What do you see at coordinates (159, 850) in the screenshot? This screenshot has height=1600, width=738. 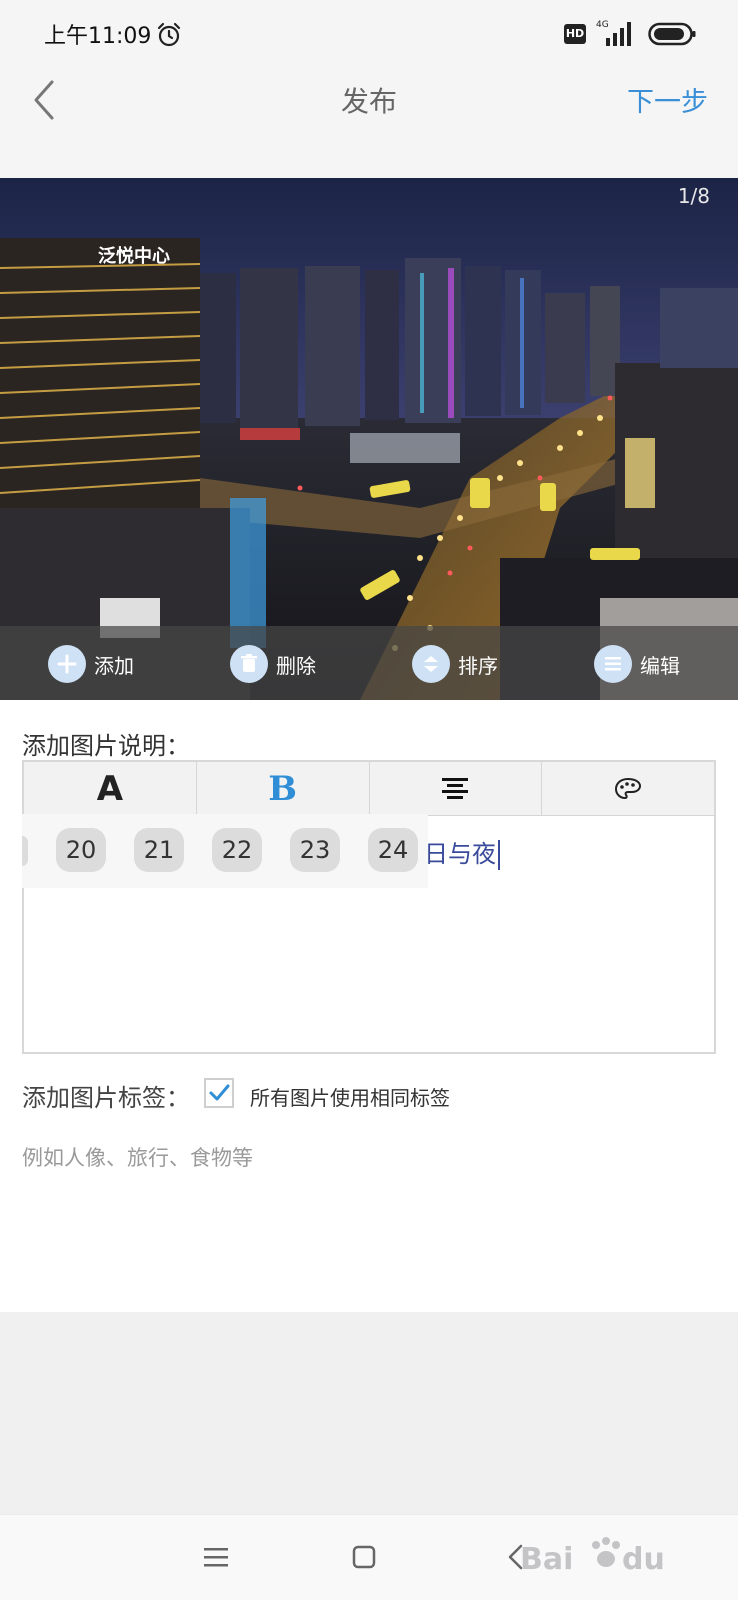 I see `font-size-option: 21` at bounding box center [159, 850].